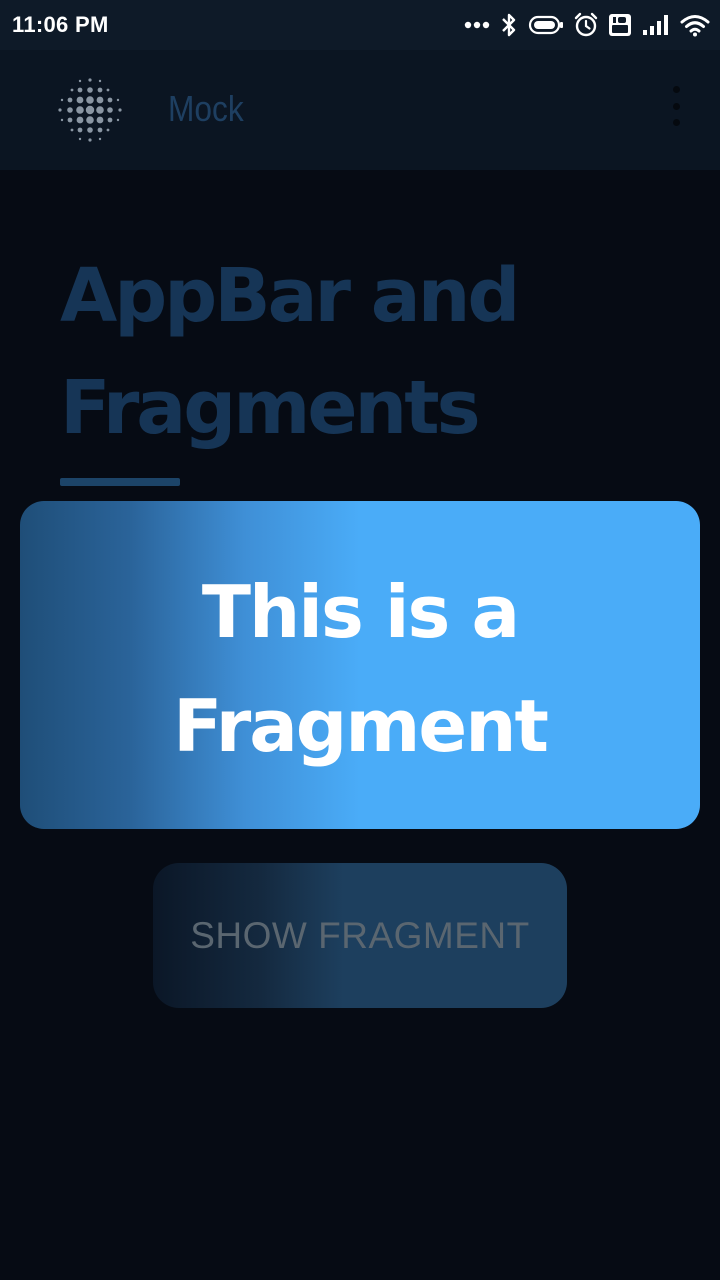 The width and height of the screenshot is (720, 1280). What do you see at coordinates (90, 110) in the screenshot?
I see `dotted-circle-logo-icon` at bounding box center [90, 110].